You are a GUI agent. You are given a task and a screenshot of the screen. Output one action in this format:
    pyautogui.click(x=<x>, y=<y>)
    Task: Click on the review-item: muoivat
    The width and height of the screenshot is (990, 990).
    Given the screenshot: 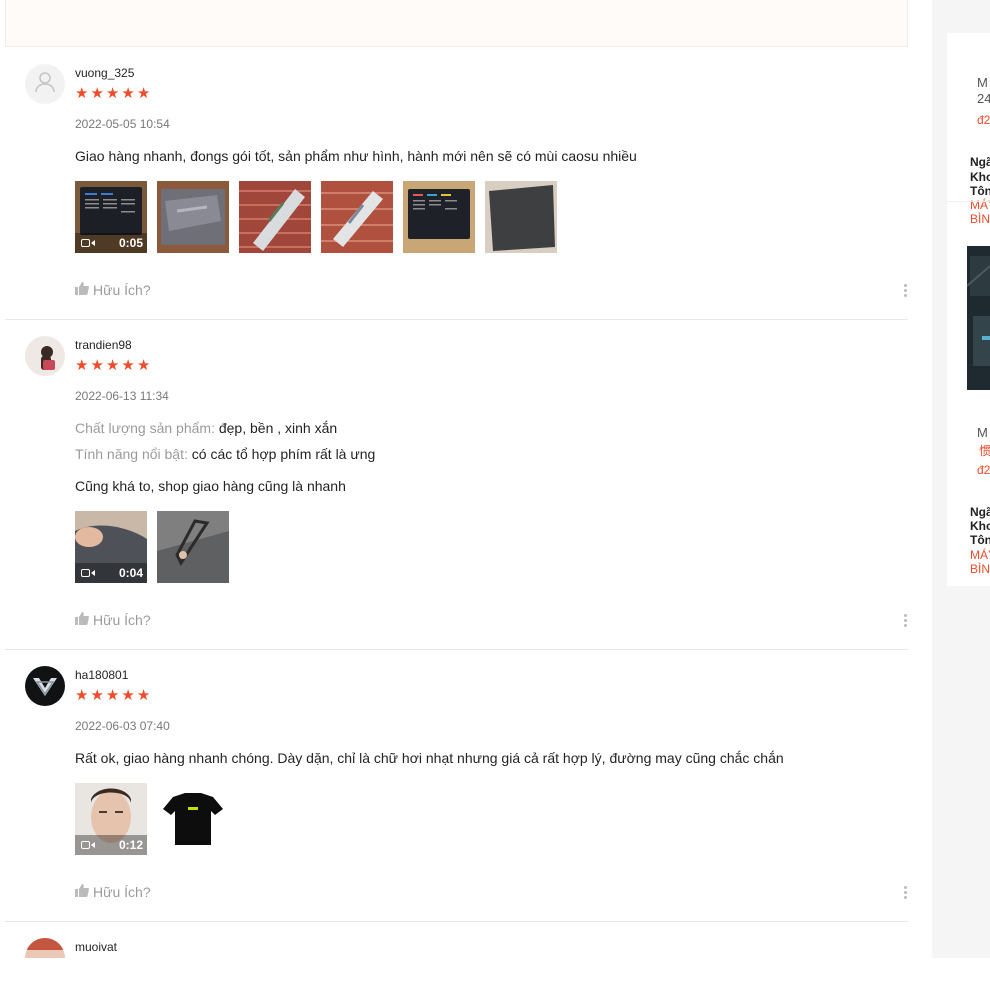 What is the action you would take?
    pyautogui.click(x=456, y=940)
    